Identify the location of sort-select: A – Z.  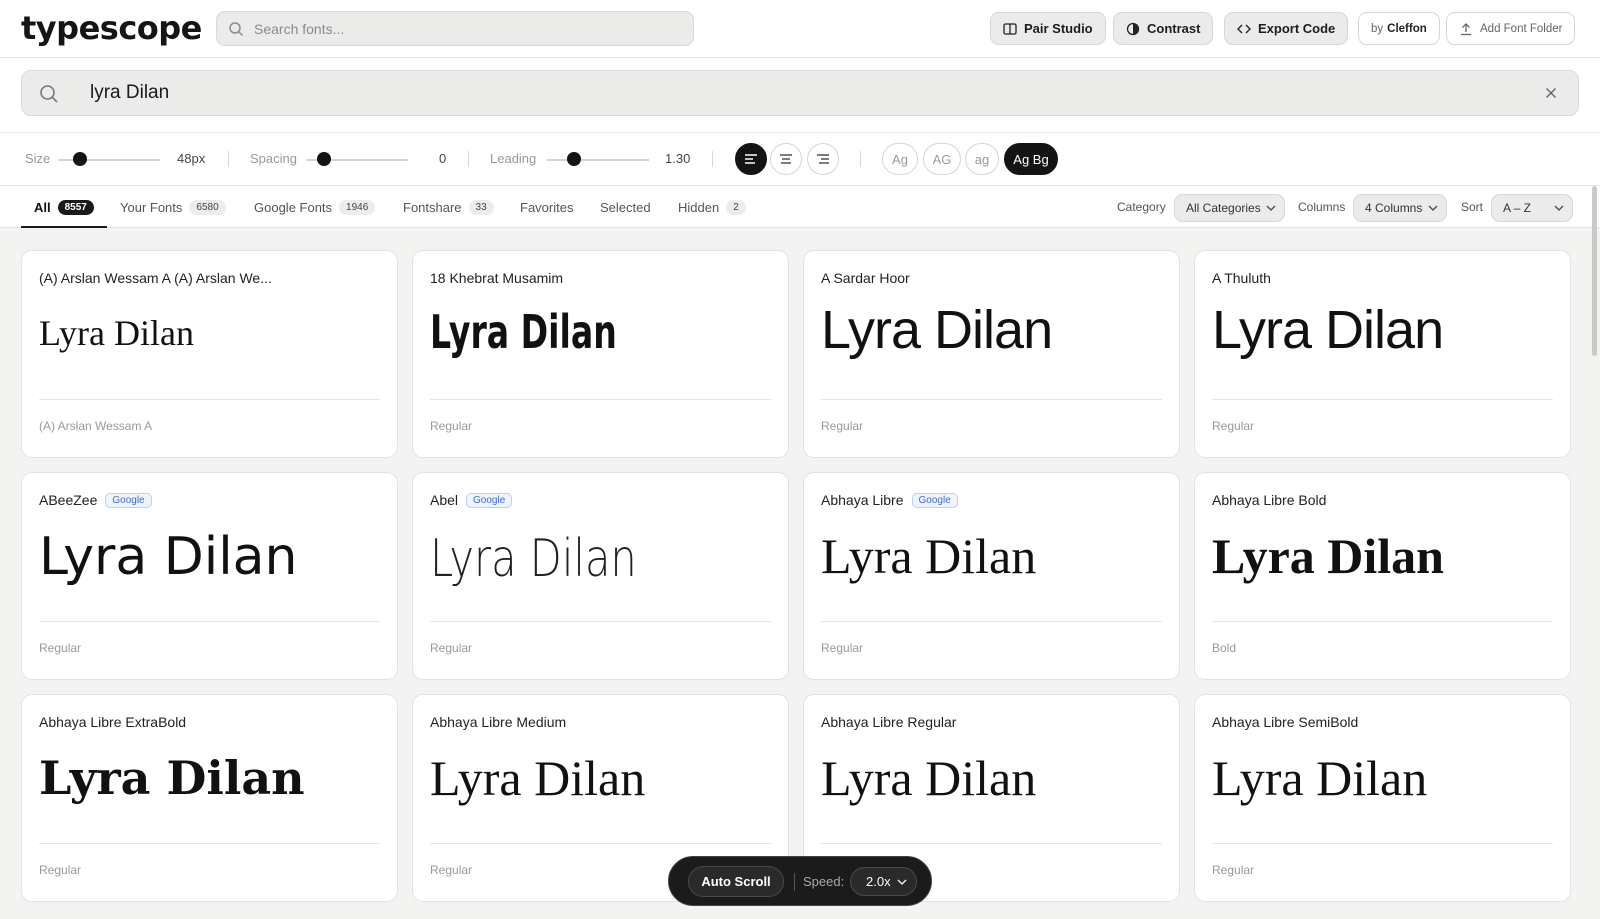
(1532, 208).